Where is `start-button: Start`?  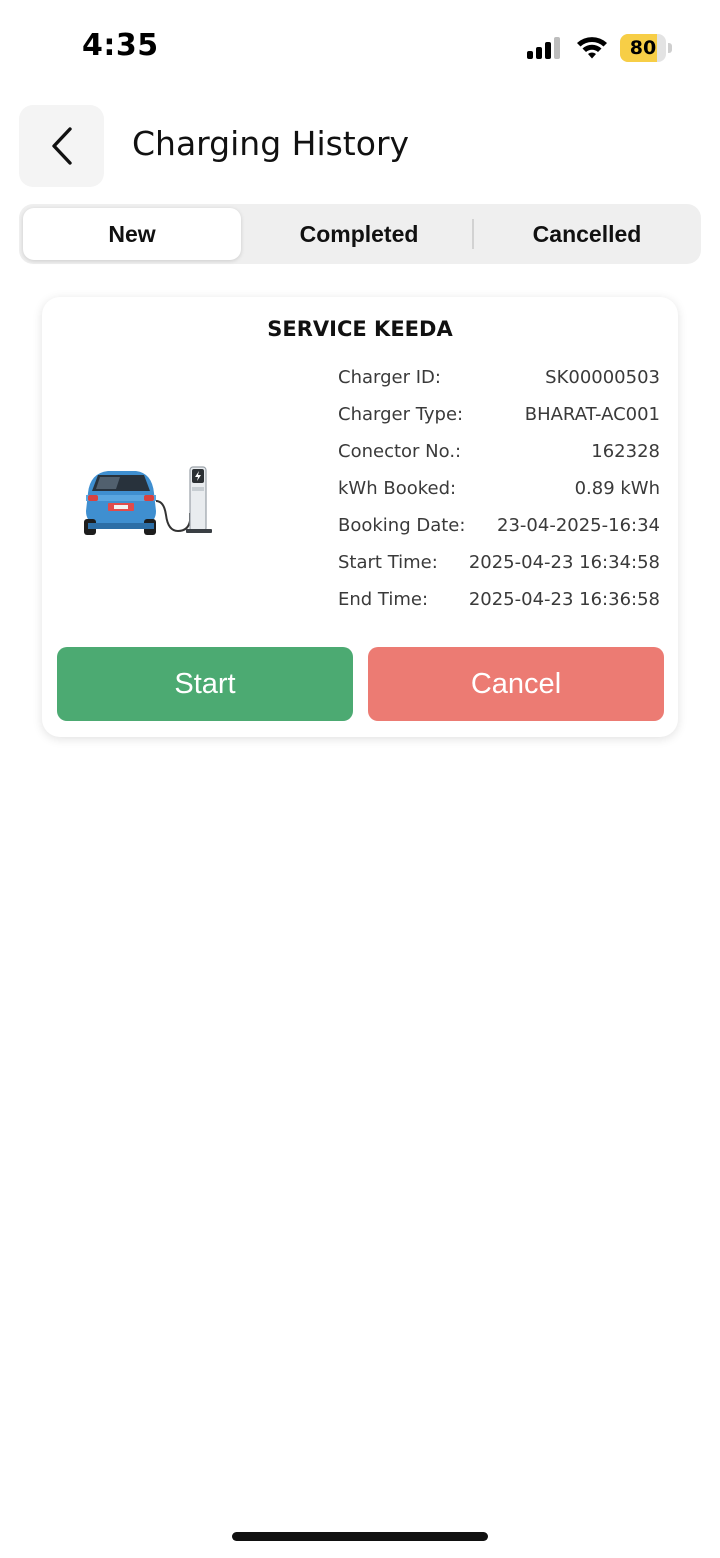 start-button: Start is located at coordinates (205, 684).